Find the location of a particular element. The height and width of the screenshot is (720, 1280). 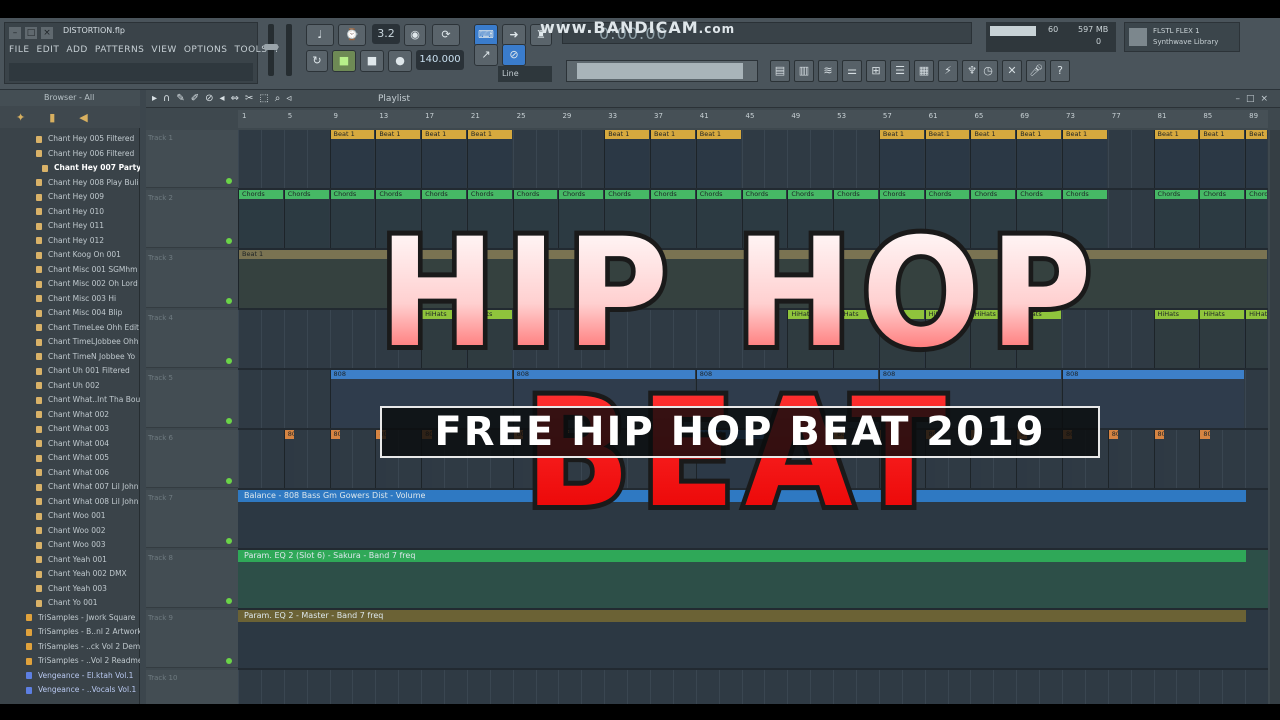

pattern-selector: 3.2 is located at coordinates (386, 34).